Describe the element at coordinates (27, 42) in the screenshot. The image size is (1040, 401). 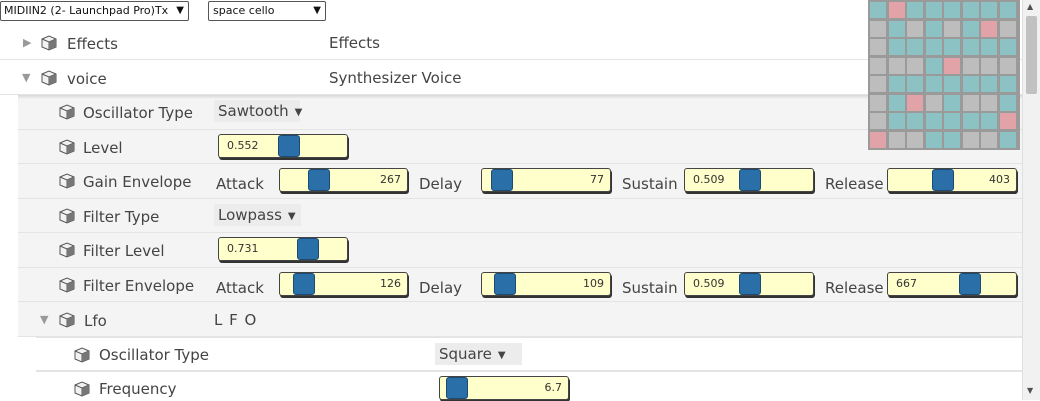
I see `expand-triangle-icon: ▶` at that location.